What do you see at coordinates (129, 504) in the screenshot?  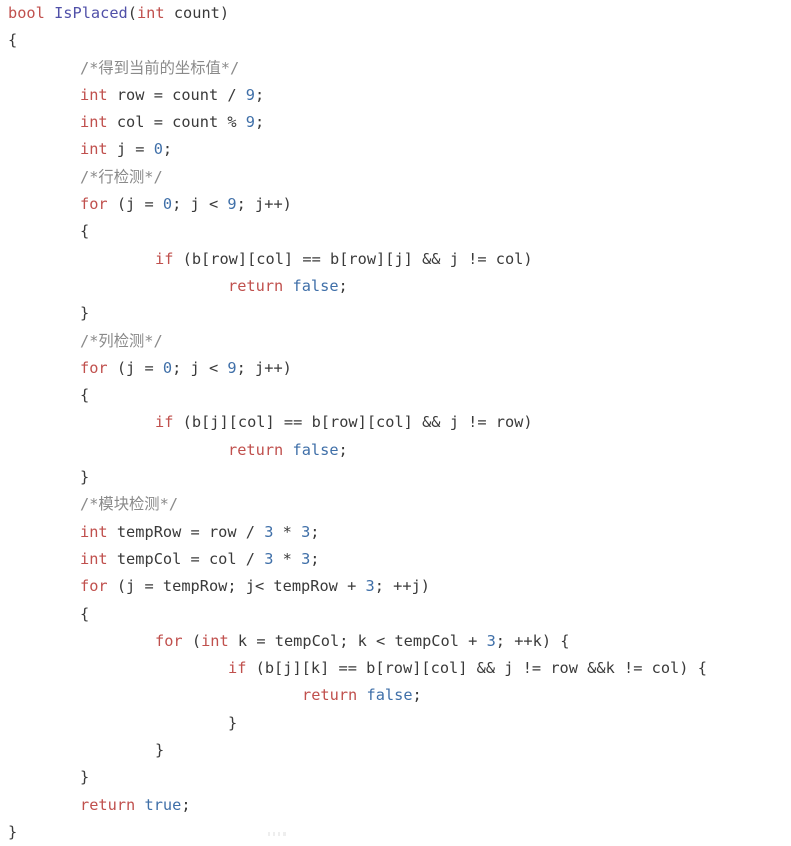 I see `code-token-comment: /*模块检测*/` at bounding box center [129, 504].